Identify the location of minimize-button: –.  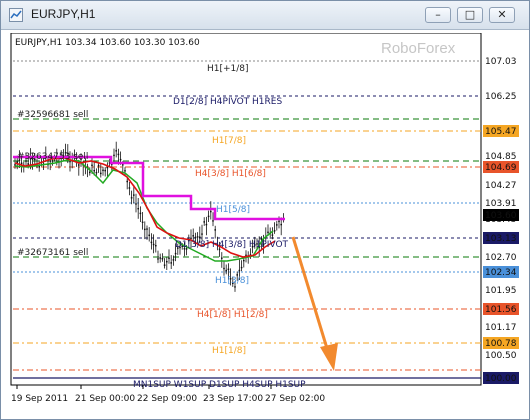
(438, 15).